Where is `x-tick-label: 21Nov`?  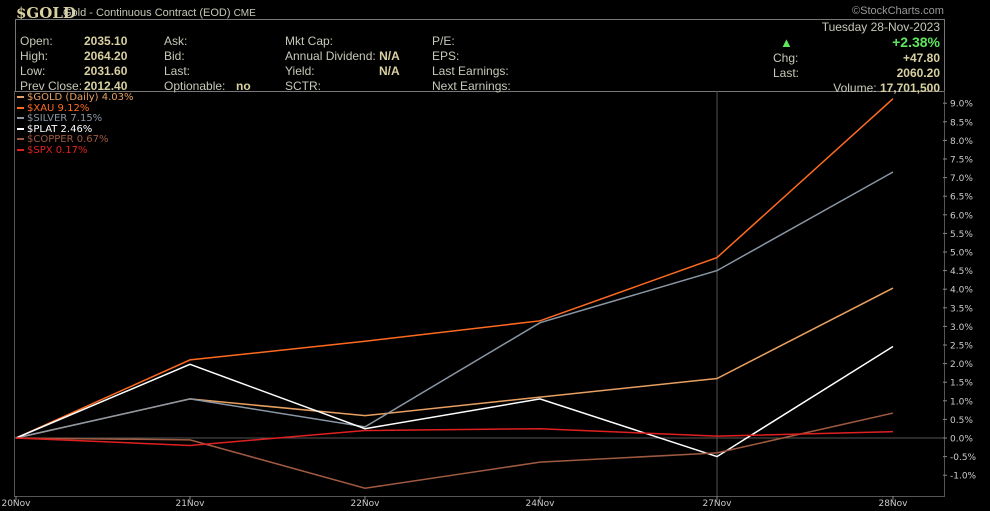 x-tick-label: 21Nov is located at coordinates (190, 504).